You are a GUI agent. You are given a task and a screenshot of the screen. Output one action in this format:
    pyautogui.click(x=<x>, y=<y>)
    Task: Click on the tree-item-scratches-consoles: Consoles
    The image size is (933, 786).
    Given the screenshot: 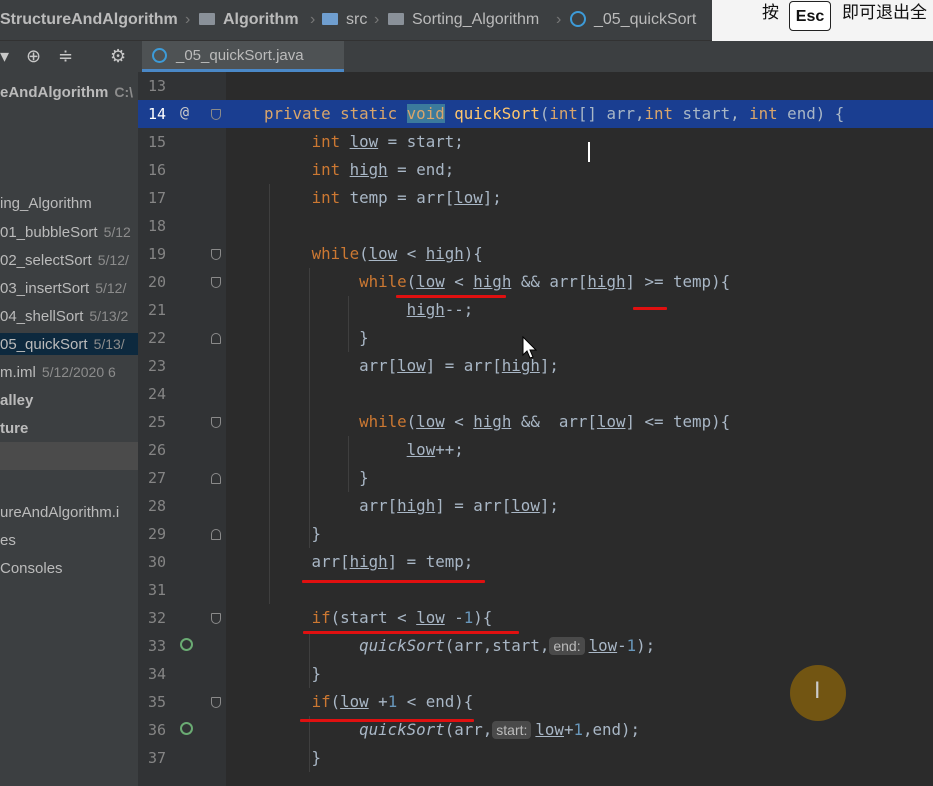 What is the action you would take?
    pyautogui.click(x=31, y=569)
    